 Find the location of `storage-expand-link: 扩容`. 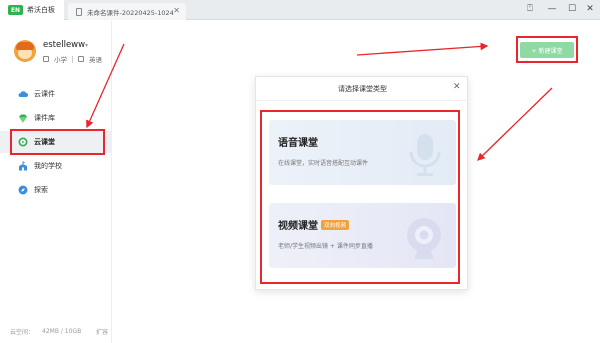

storage-expand-link: 扩容 is located at coordinates (102, 331).